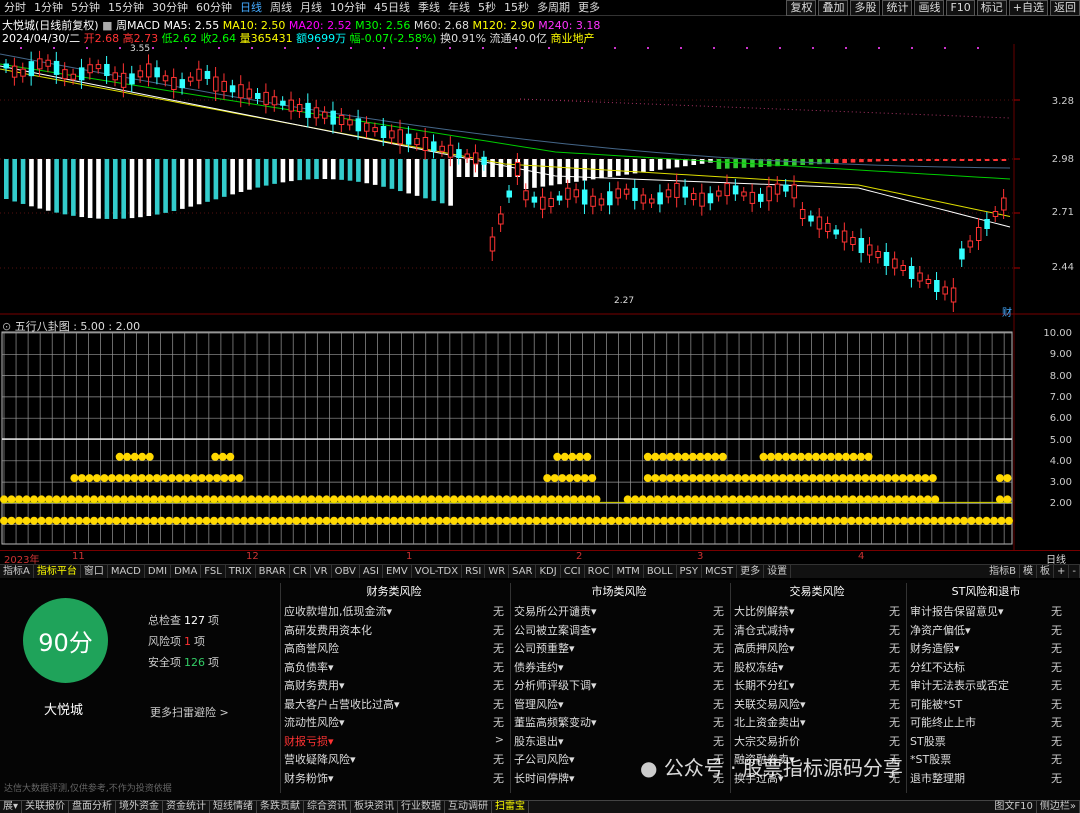  What do you see at coordinates (94, 571) in the screenshot?
I see `indicator-tab-2: 窗口` at bounding box center [94, 571].